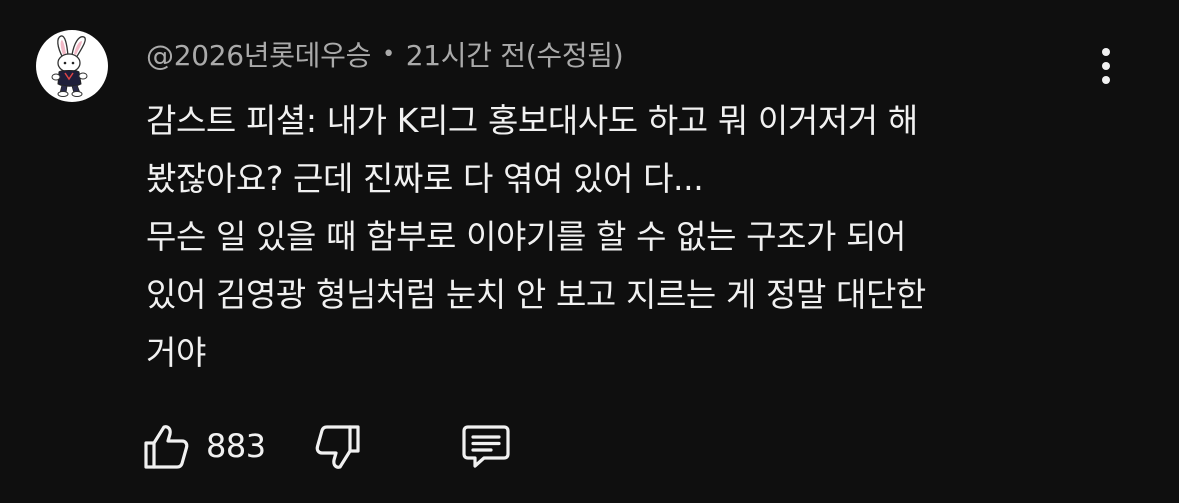 The height and width of the screenshot is (503, 1179). What do you see at coordinates (258, 54) in the screenshot?
I see `comment-author: @2026년롯데우승` at bounding box center [258, 54].